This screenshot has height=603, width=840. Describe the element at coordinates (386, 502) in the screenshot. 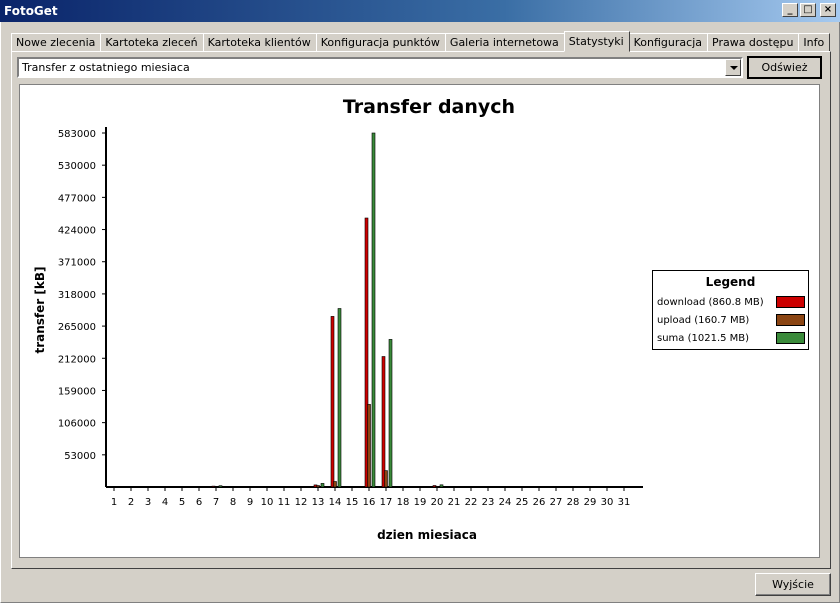

I see `x-tick-label: 17` at that location.